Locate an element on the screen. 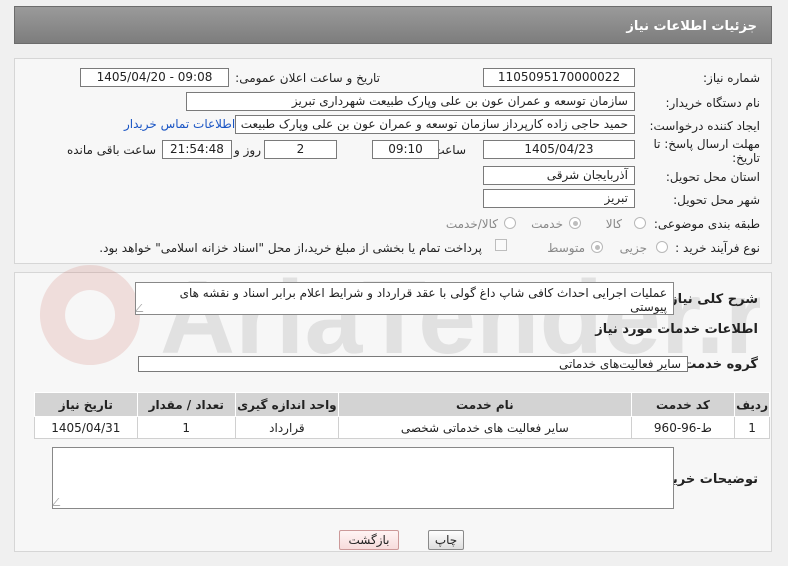  category-radio-goods is located at coordinates (640, 223).